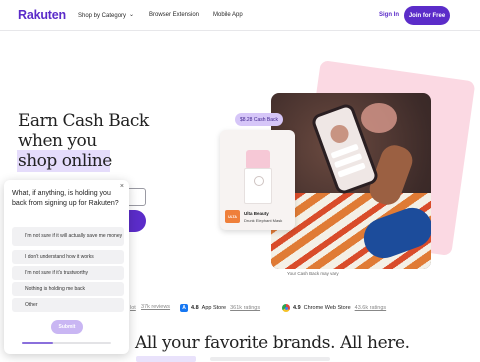 The width and height of the screenshot is (480, 362). Describe the element at coordinates (259, 119) in the screenshot. I see `cash-back-badge: $8.28 Cash Back` at that location.